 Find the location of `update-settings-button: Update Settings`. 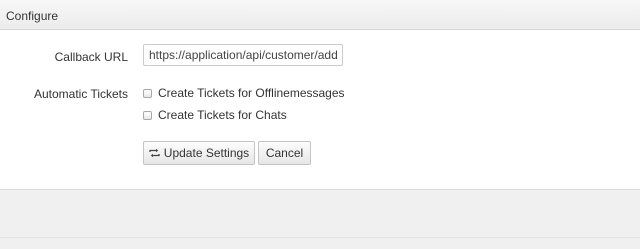

update-settings-button: Update Settings is located at coordinates (199, 153).